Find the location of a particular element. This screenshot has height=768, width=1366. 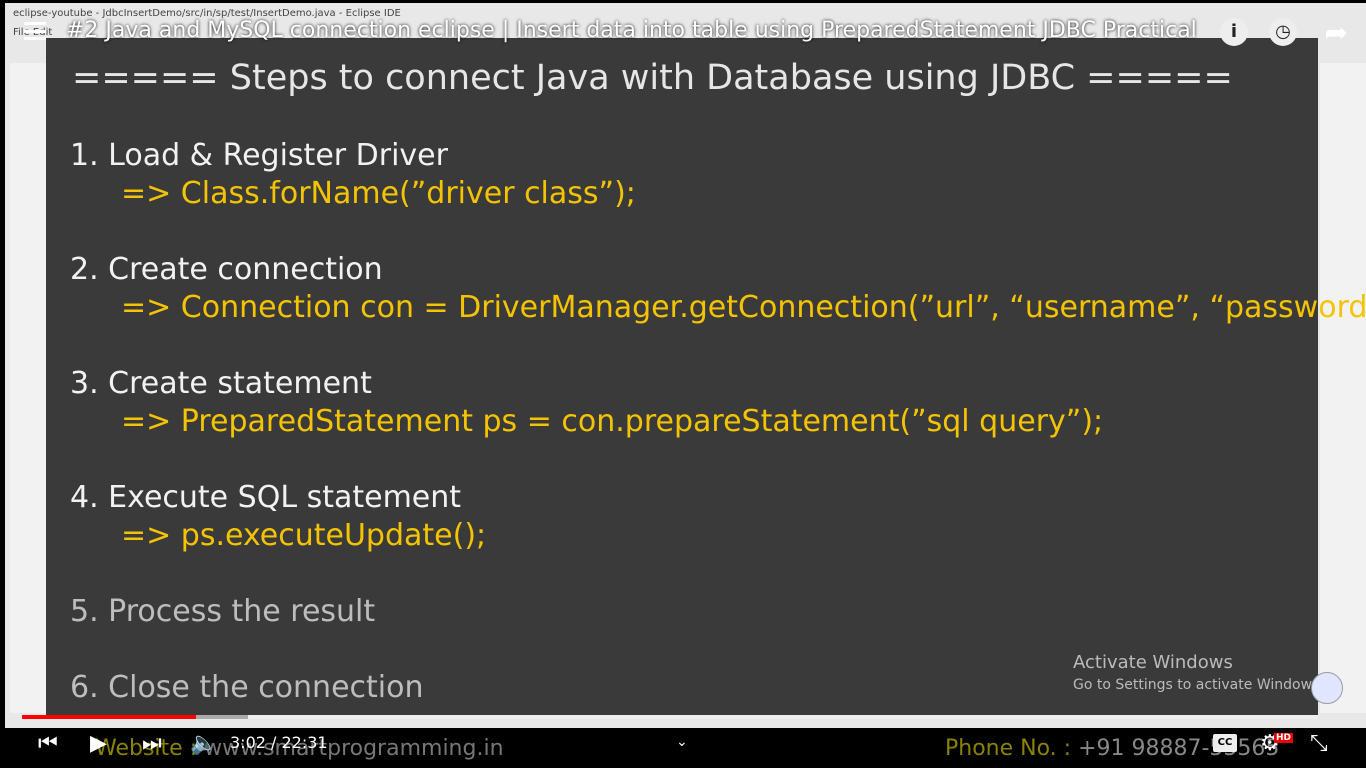

phone-label: Phone No. : is located at coordinates (1008, 748).